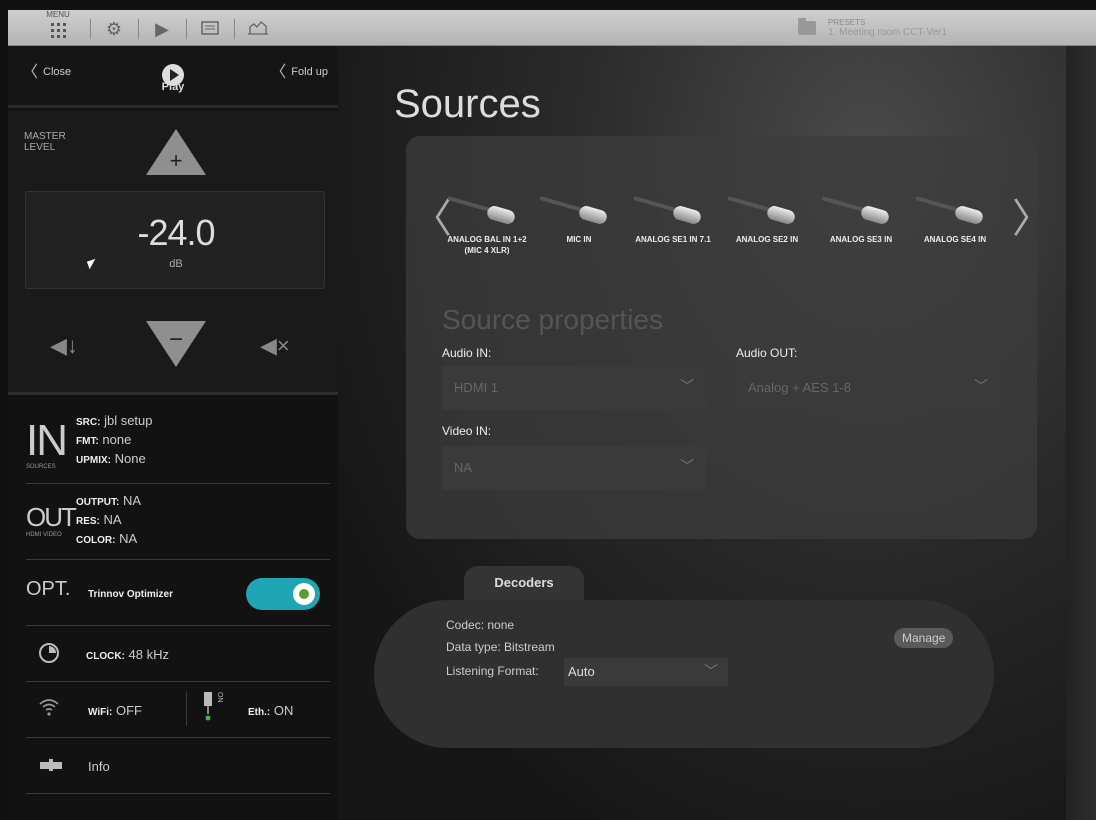 The image size is (1096, 820). I want to click on output-line: OUTPUT: NA RES: NA COLOR: NA, so click(108, 520).